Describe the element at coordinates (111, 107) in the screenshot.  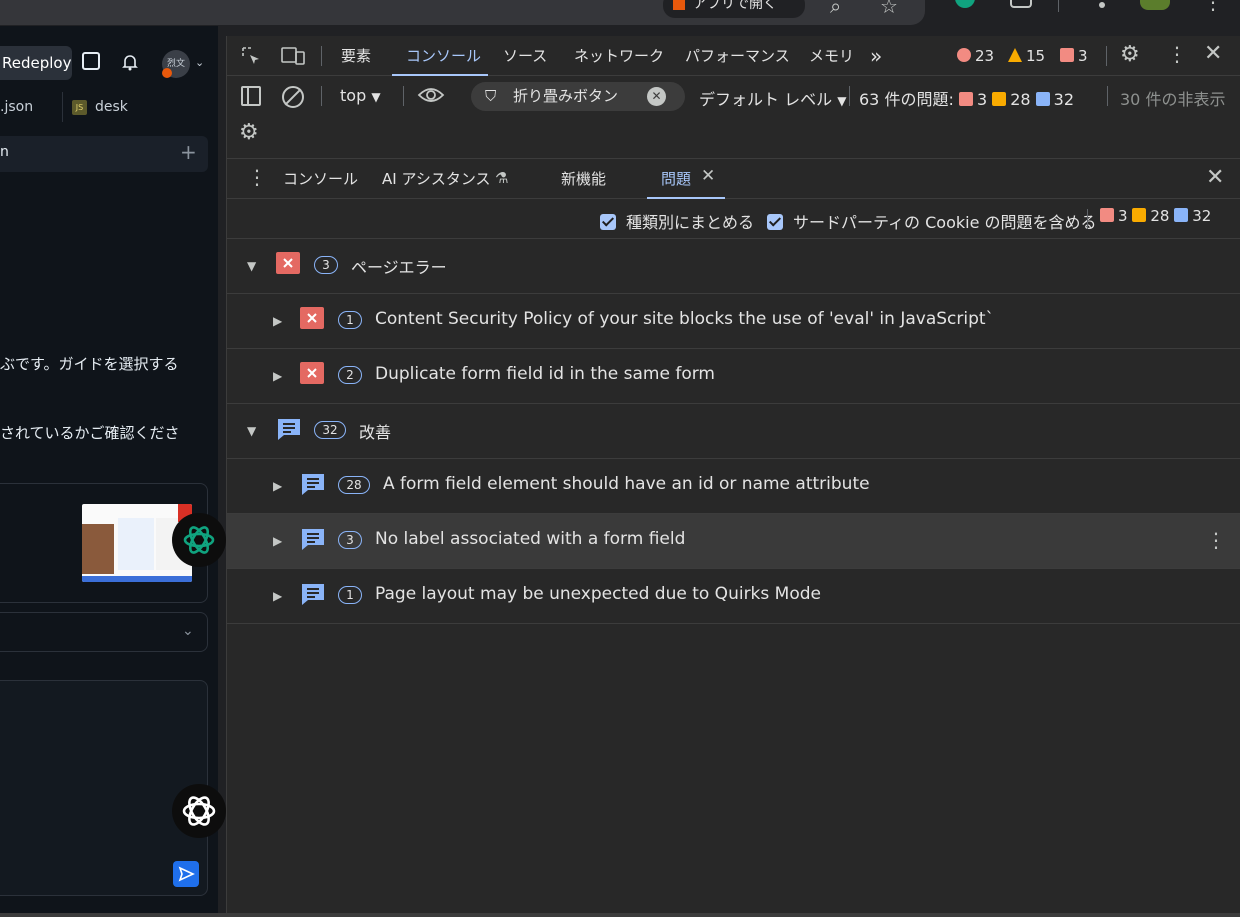
I see `file-tab: desk` at that location.